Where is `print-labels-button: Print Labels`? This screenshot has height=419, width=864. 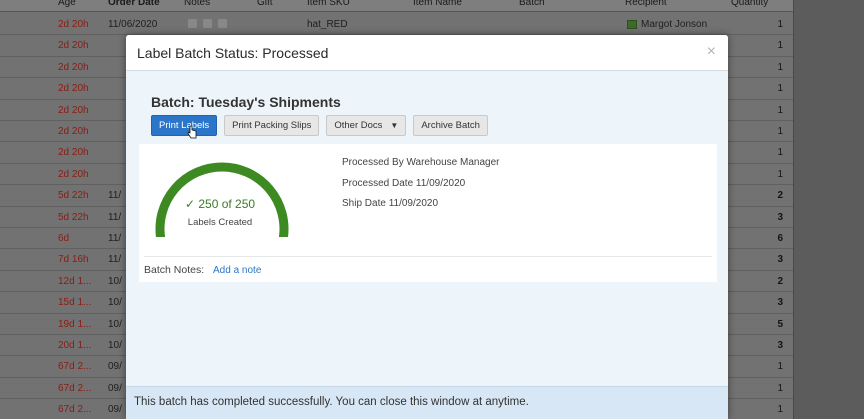 print-labels-button: Print Labels is located at coordinates (184, 125).